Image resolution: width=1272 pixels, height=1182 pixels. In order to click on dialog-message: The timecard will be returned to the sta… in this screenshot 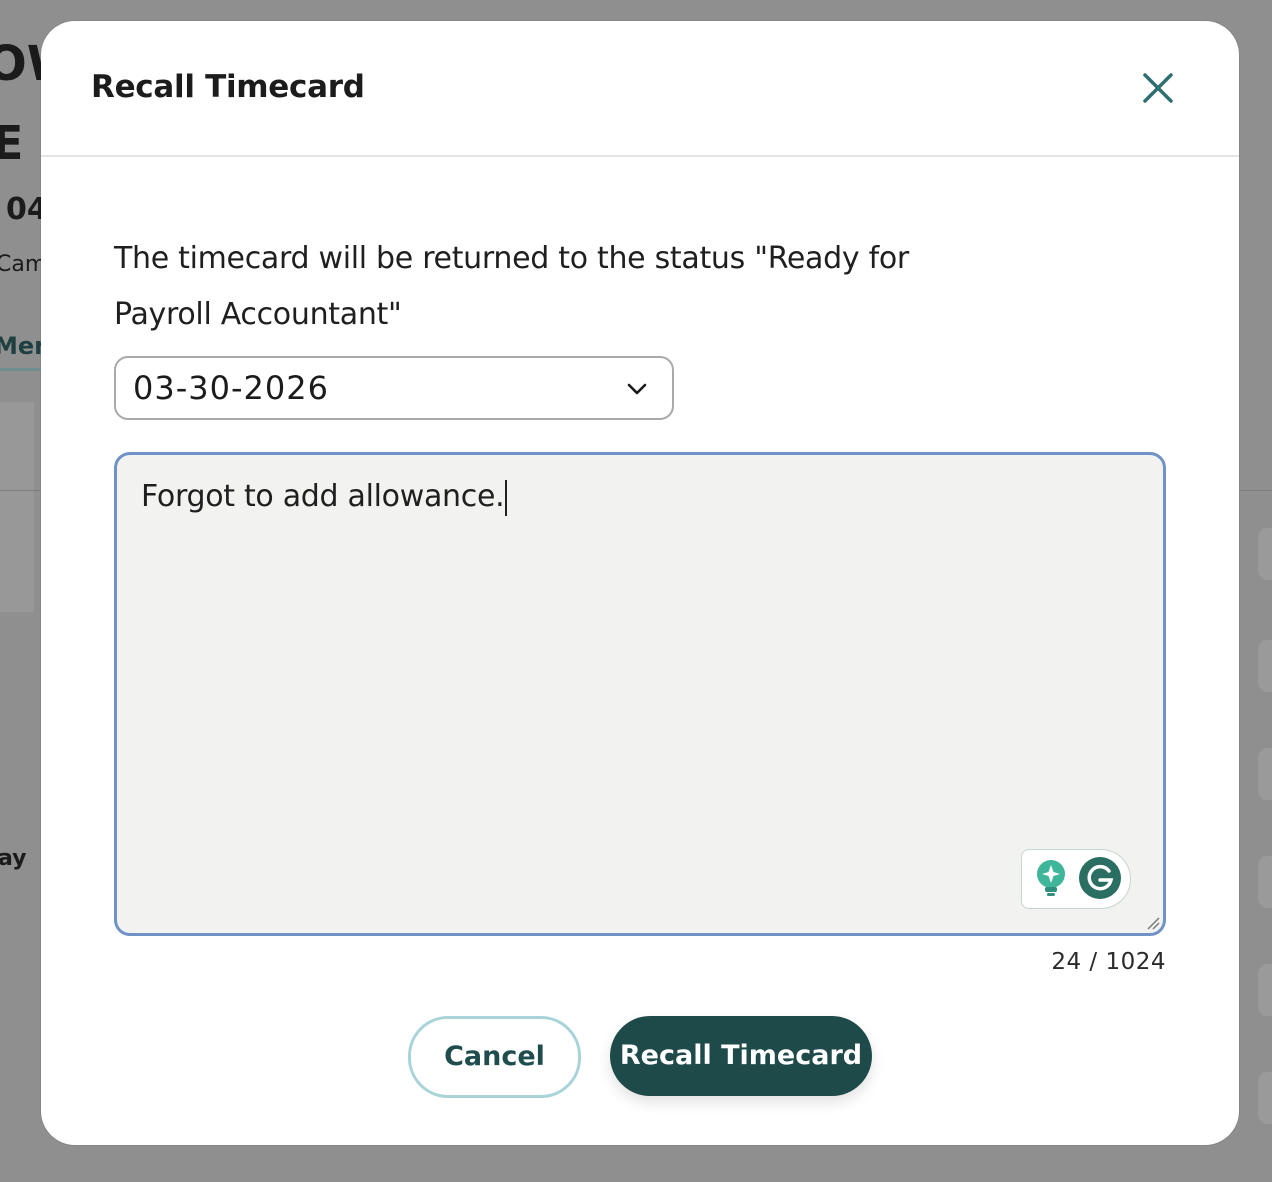, I will do `click(511, 286)`.